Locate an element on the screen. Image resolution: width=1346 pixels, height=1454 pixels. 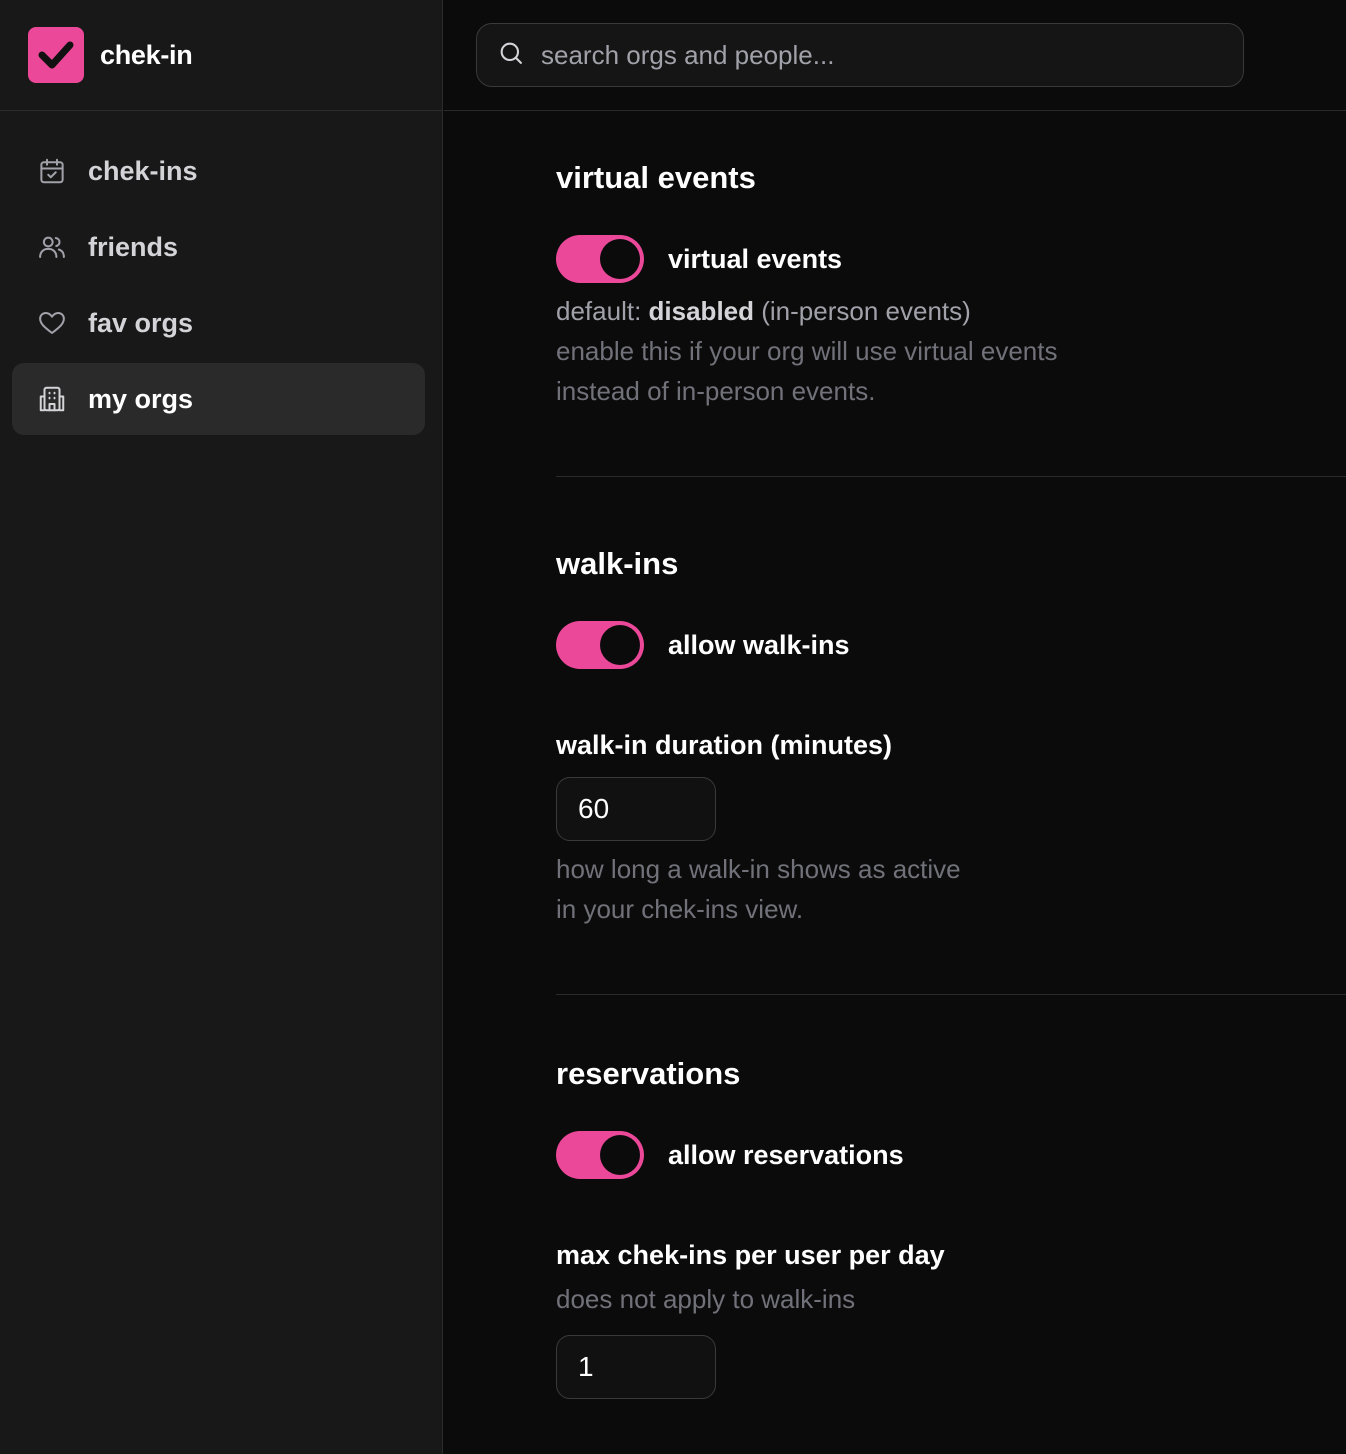
default-value: disabled is located at coordinates (701, 311).